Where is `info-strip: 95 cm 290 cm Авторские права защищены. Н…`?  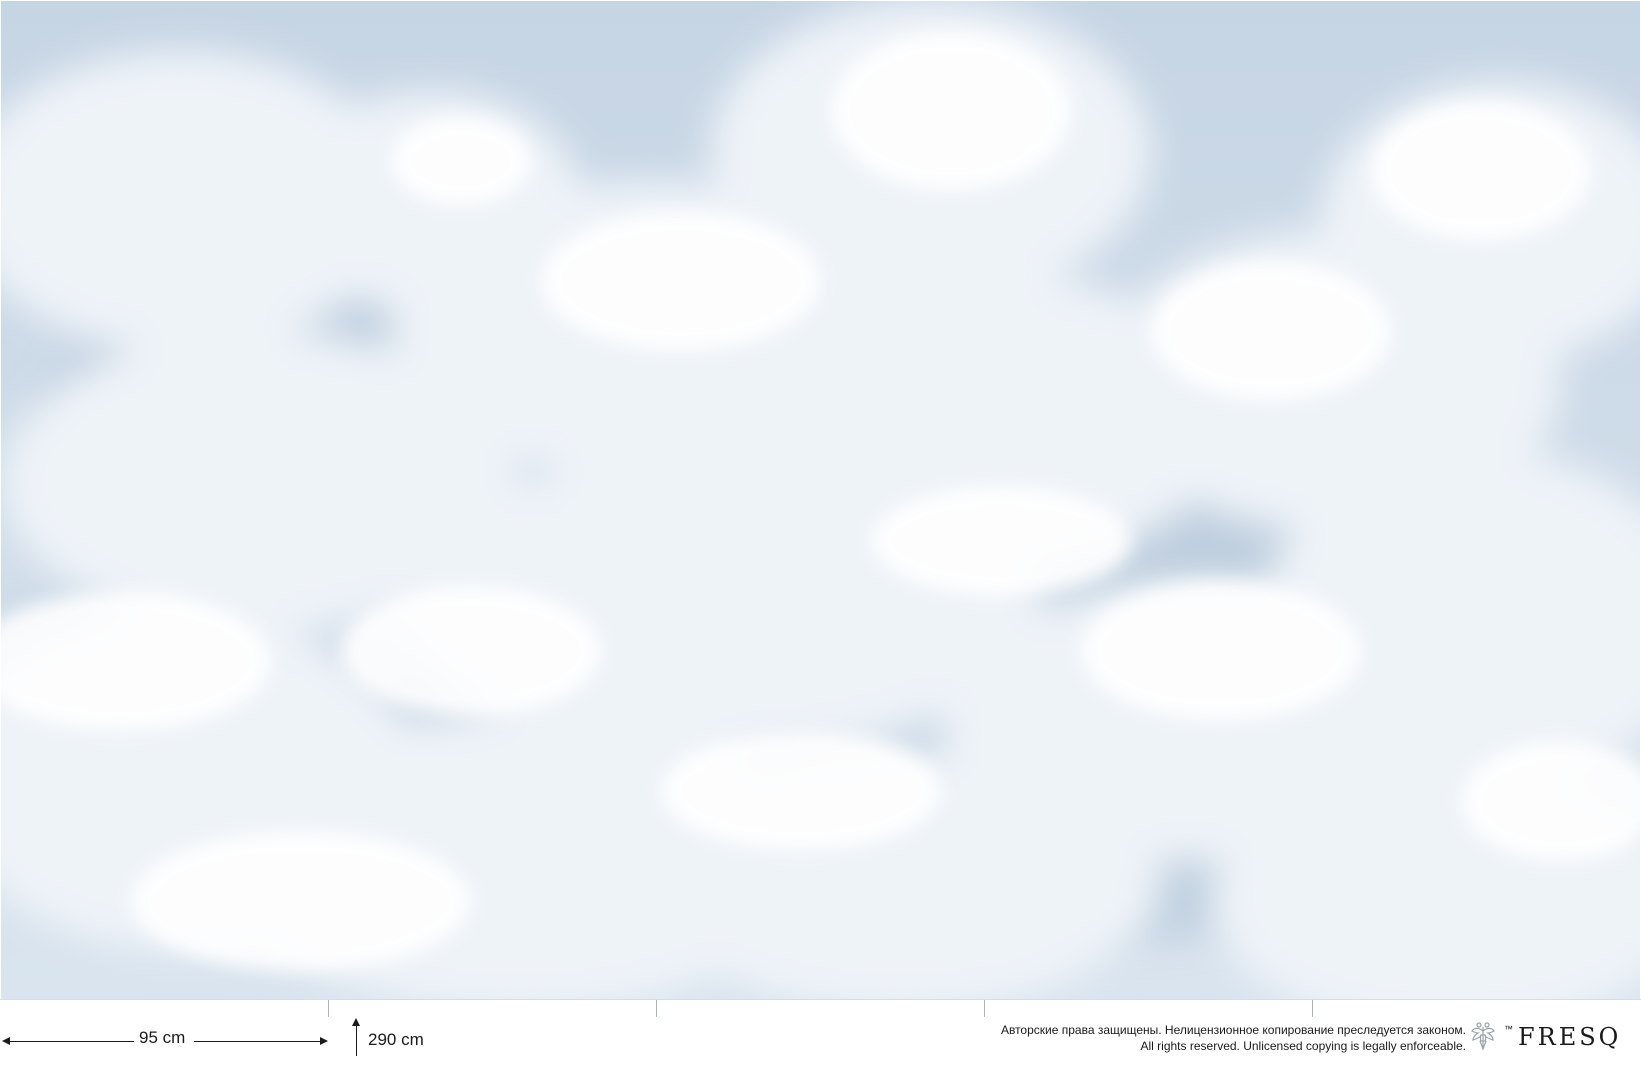 info-strip: 95 cm 290 cm Авторские права защищены. Н… is located at coordinates (820, 1037).